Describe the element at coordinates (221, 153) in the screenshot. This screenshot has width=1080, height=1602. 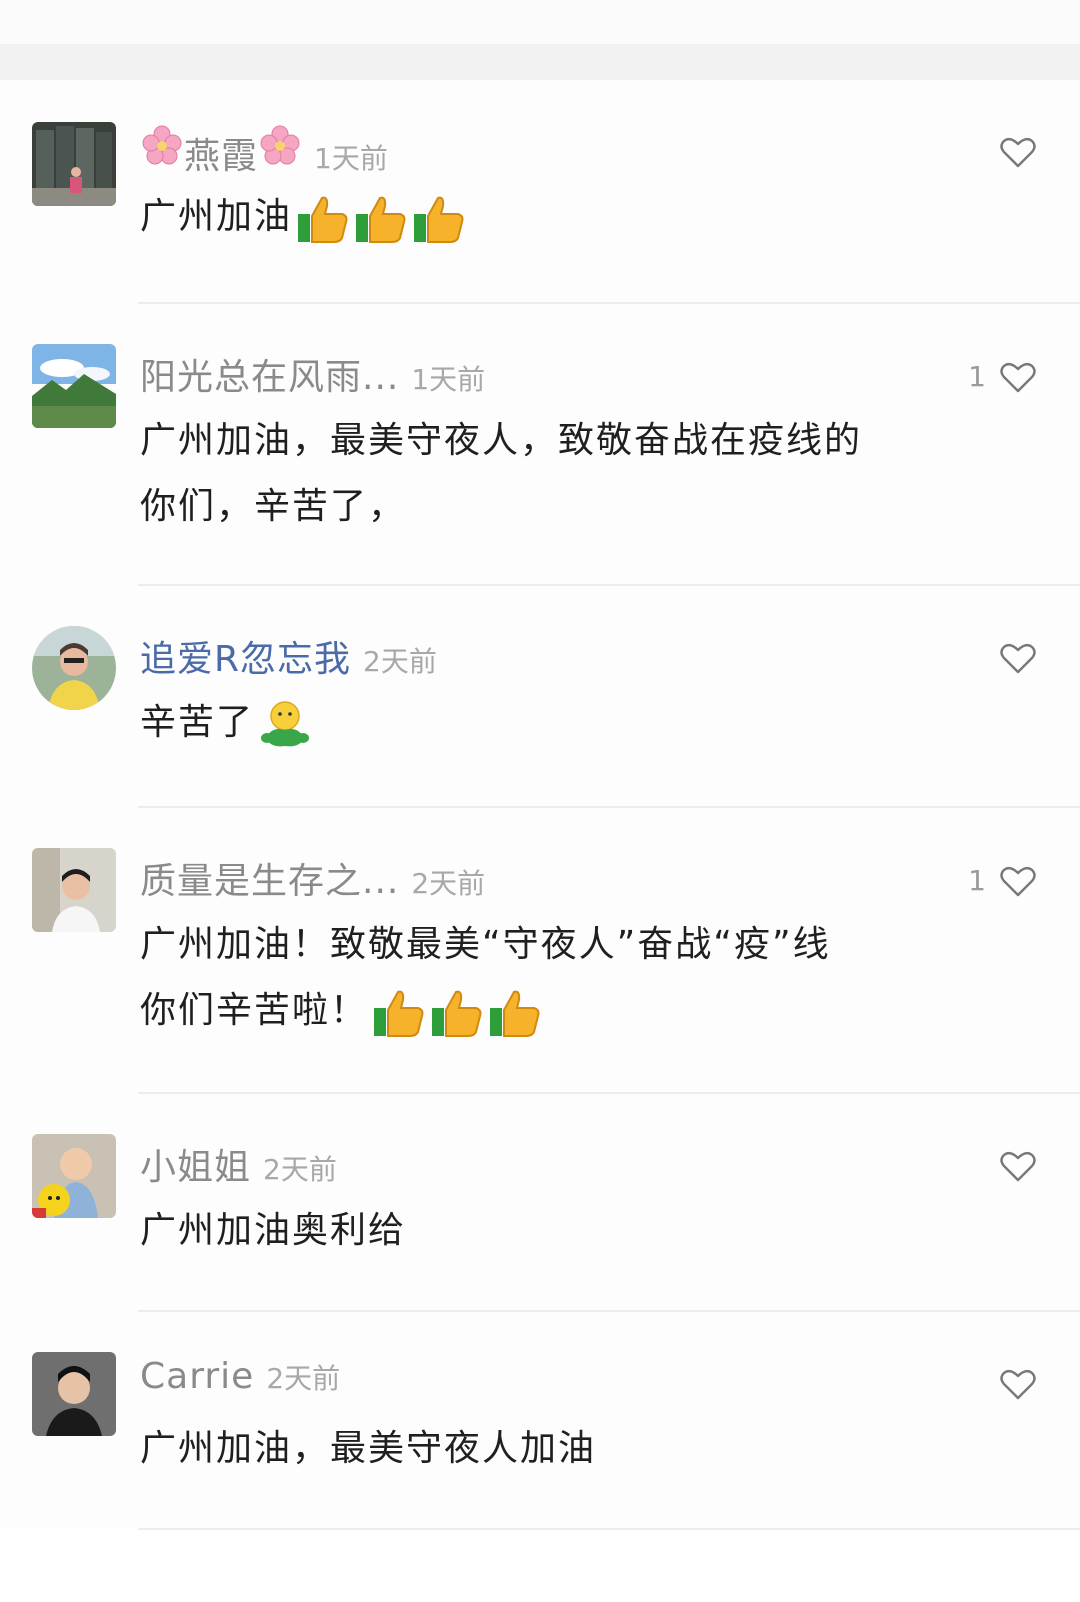
I see `commenter-name: 燕霞` at that location.